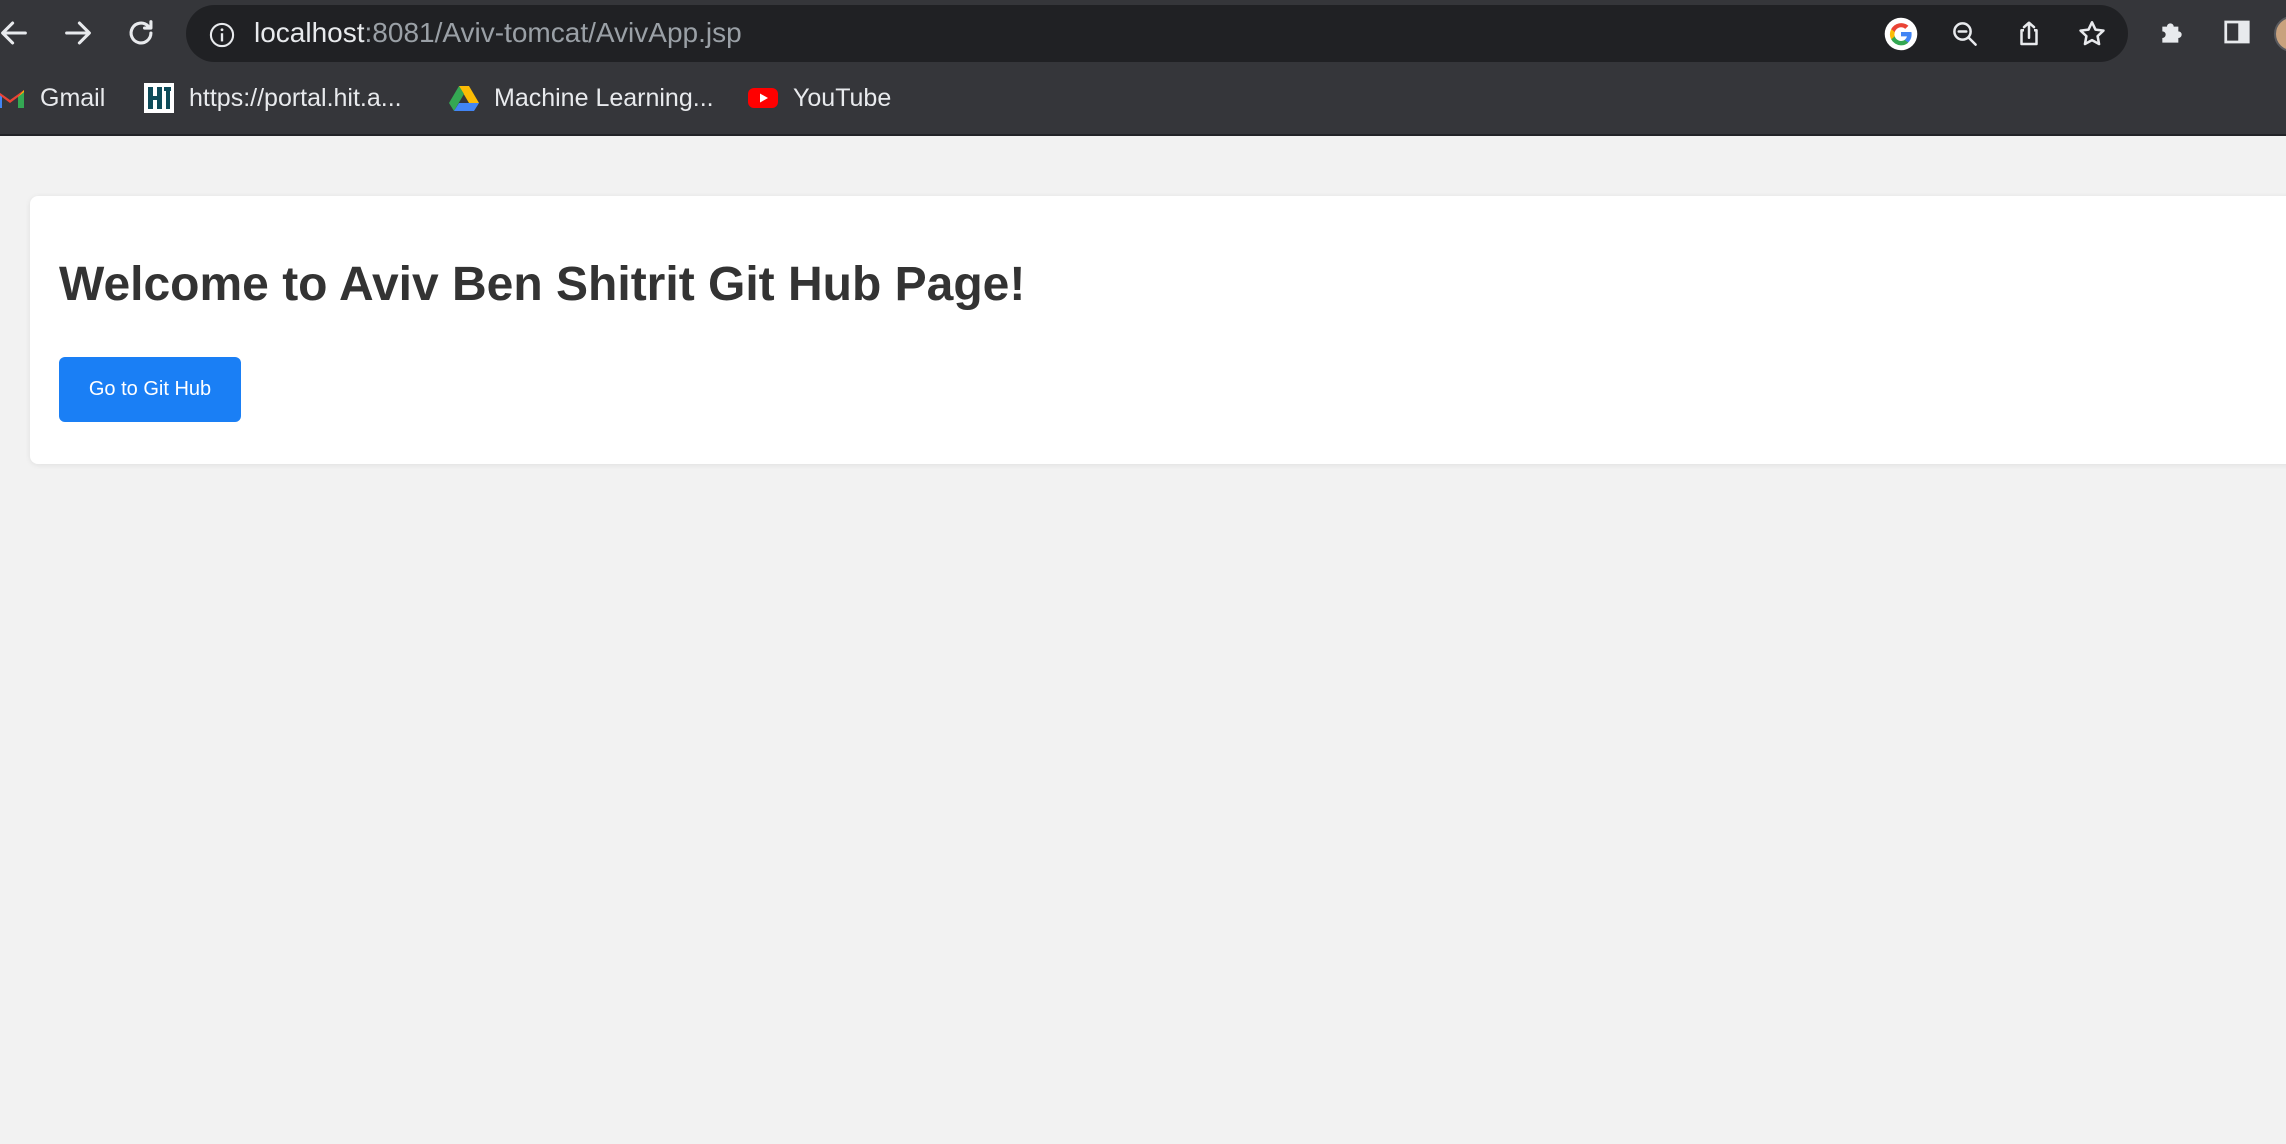 Image resolution: width=2286 pixels, height=1144 pixels. What do you see at coordinates (842, 97) in the screenshot?
I see `bookmark-label: YouTube` at bounding box center [842, 97].